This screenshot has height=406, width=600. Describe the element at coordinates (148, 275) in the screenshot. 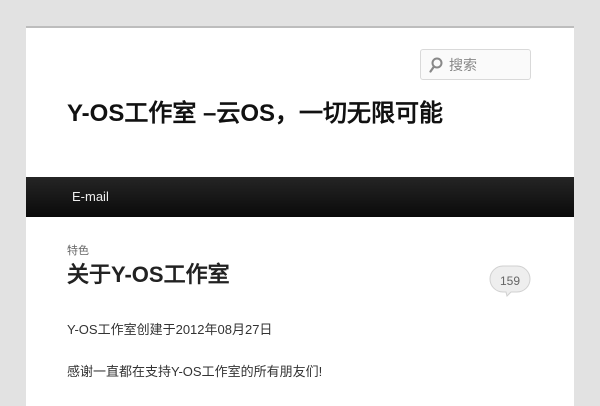

I see `post-title: 关于Y-OS工作室` at that location.